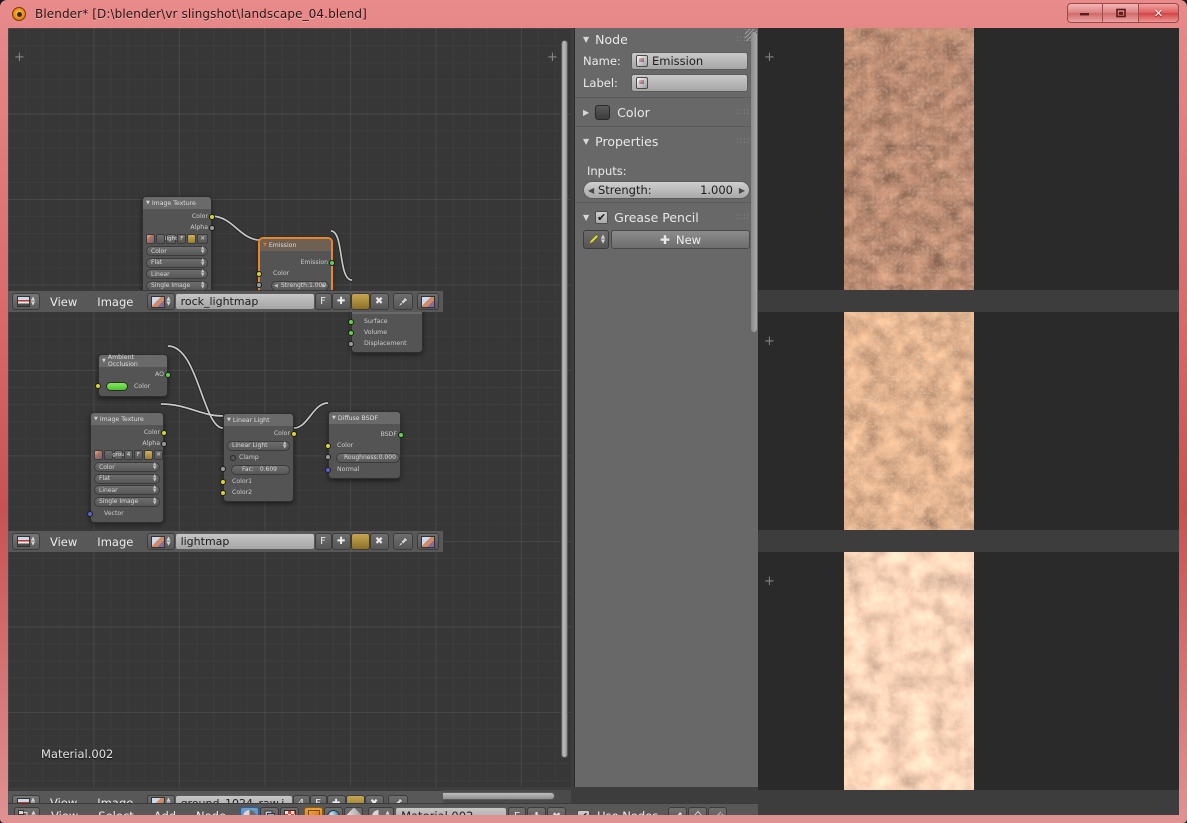 This screenshot has width=1187, height=823. I want to click on node-label-input, so click(689, 83).